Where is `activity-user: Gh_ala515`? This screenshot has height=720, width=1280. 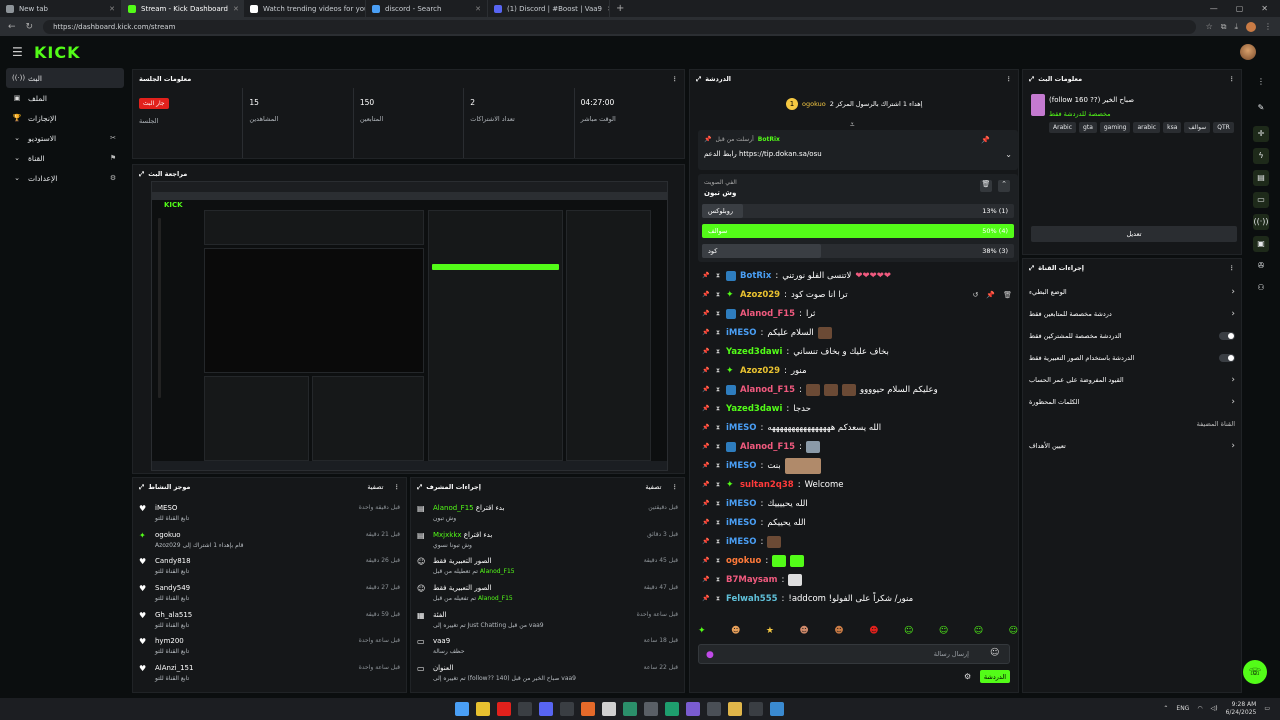 activity-user: Gh_ala515 is located at coordinates (257, 615).